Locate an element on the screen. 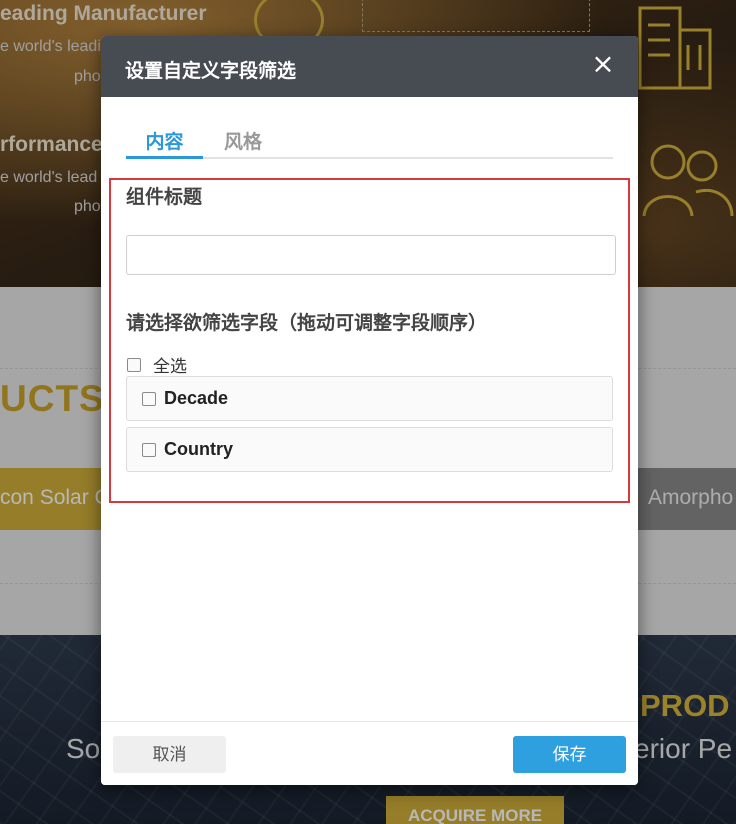 The height and width of the screenshot is (824, 736). select-all-label: 全选 is located at coordinates (170, 366).